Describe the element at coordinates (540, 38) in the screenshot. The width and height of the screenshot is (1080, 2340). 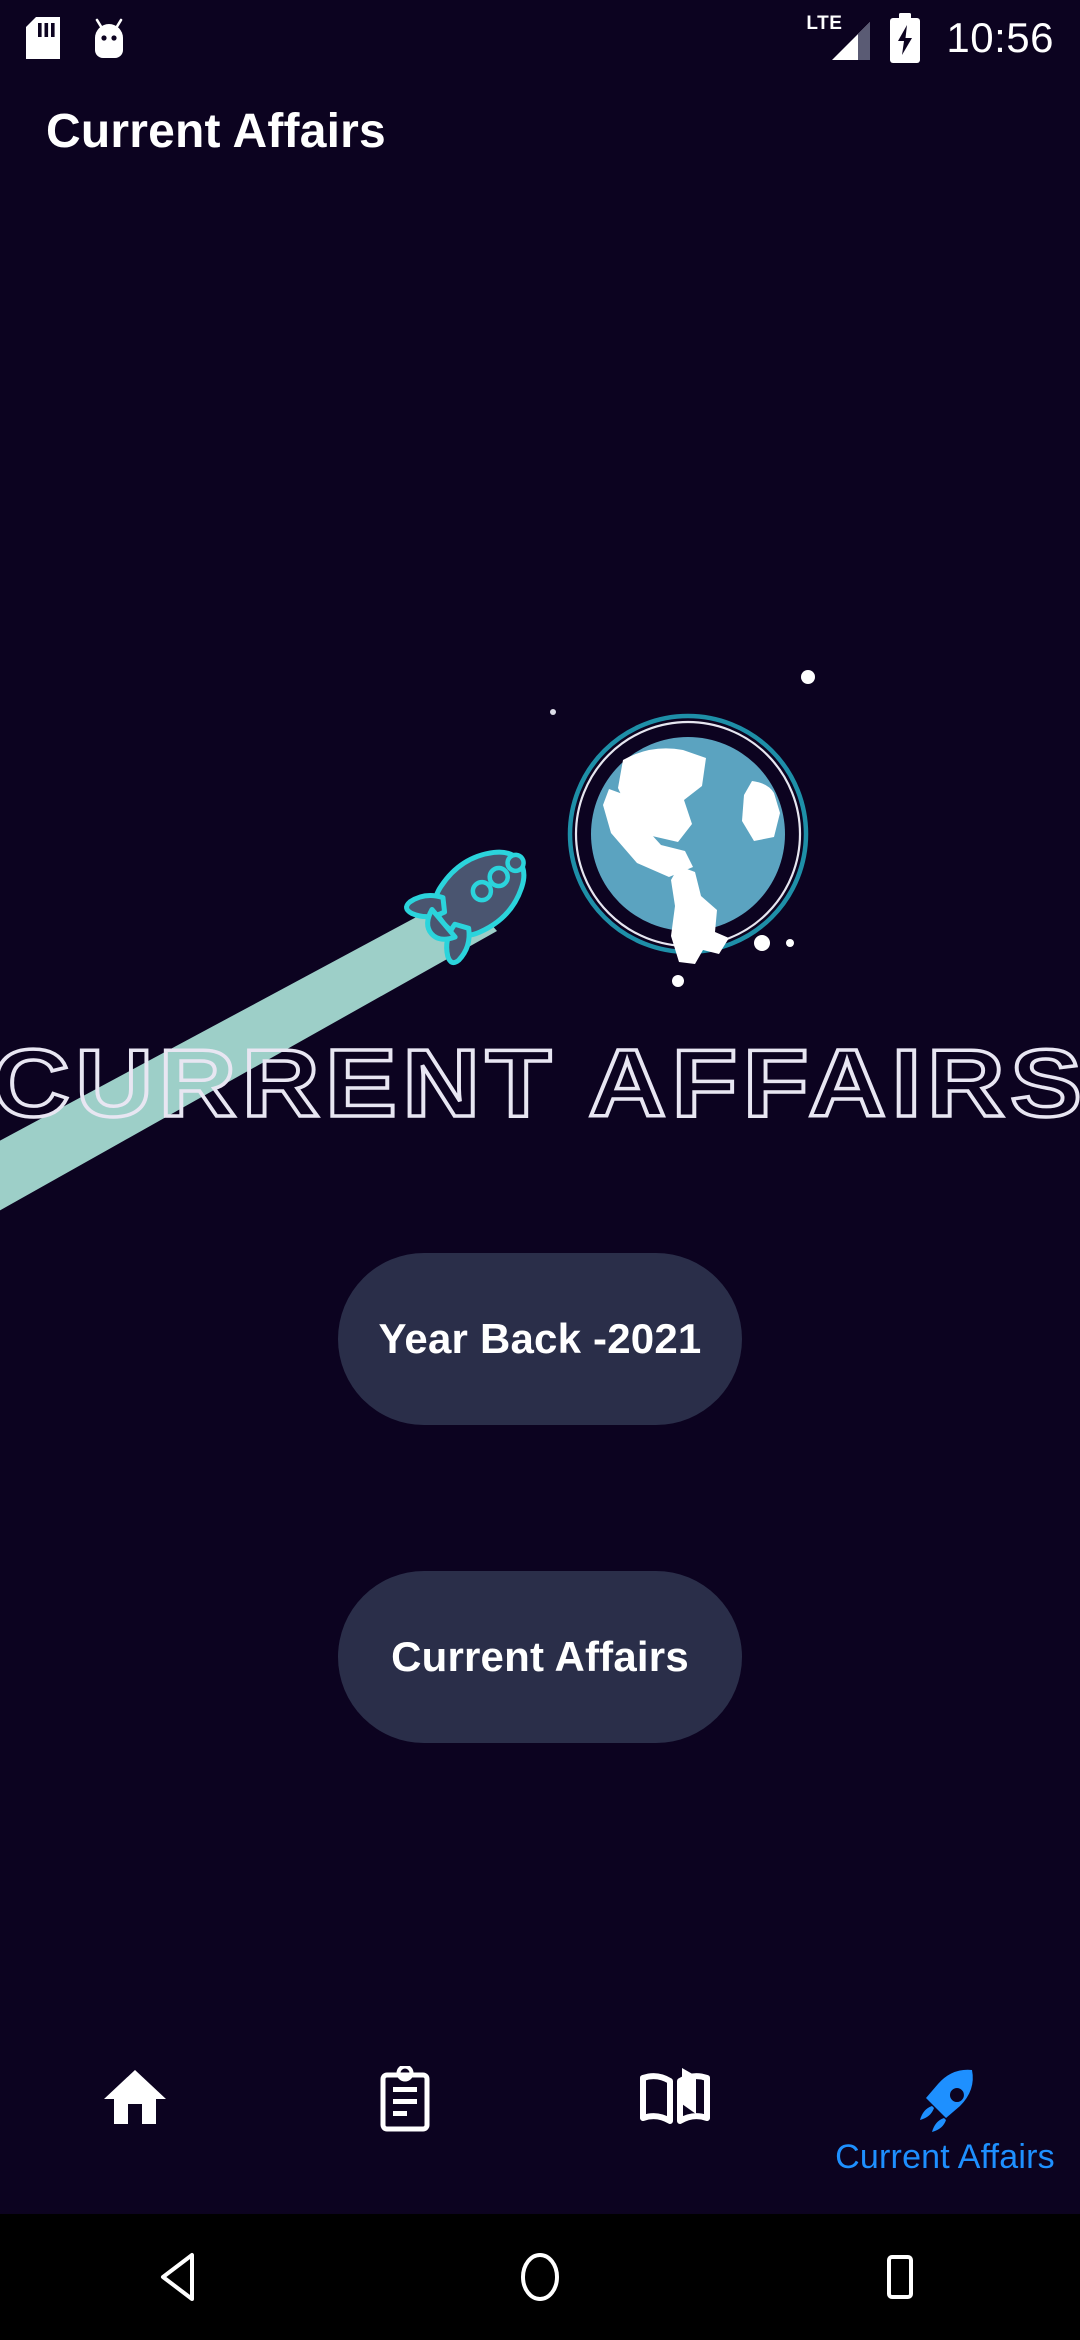
I see `status-bar: LTE 10:56` at that location.